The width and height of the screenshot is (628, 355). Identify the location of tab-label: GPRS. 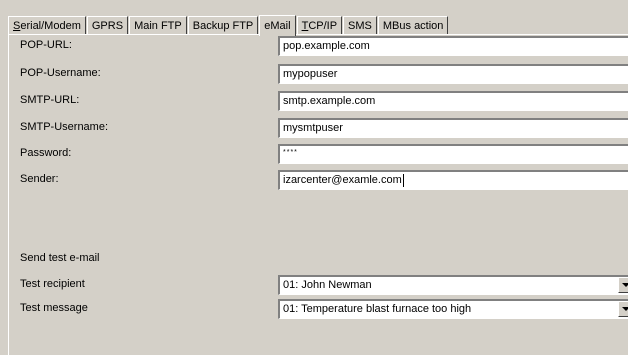
(107, 26).